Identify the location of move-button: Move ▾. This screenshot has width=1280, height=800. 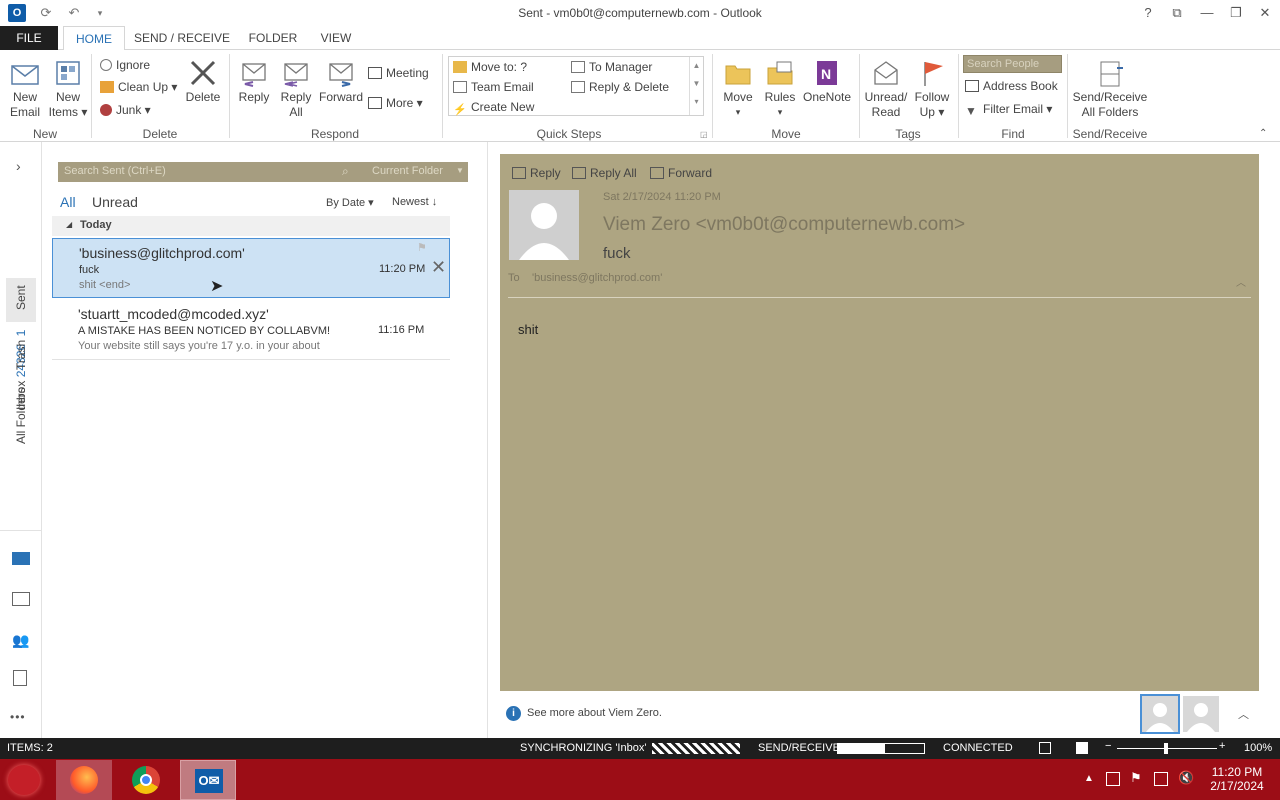
(738, 89).